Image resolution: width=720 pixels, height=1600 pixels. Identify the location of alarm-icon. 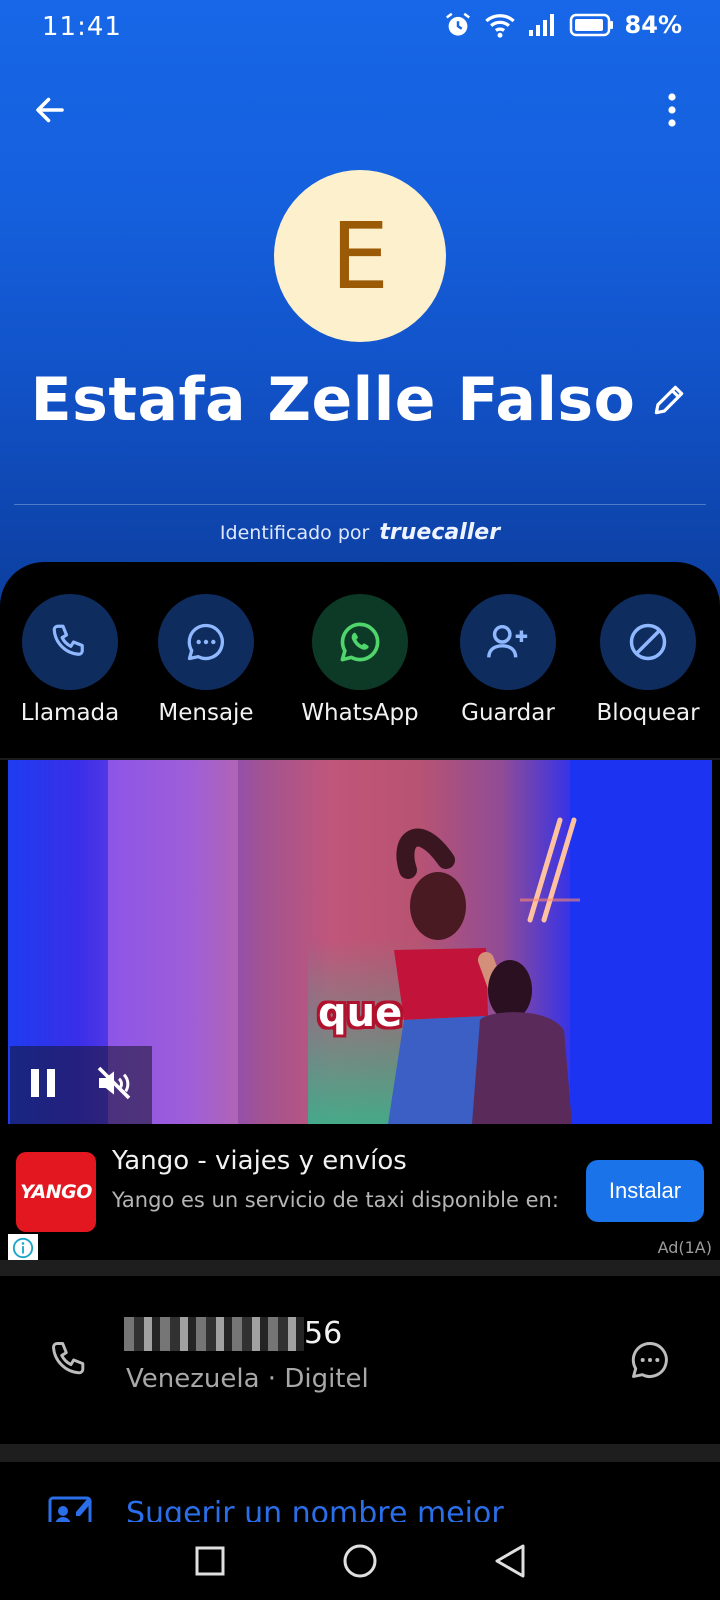
(458, 25).